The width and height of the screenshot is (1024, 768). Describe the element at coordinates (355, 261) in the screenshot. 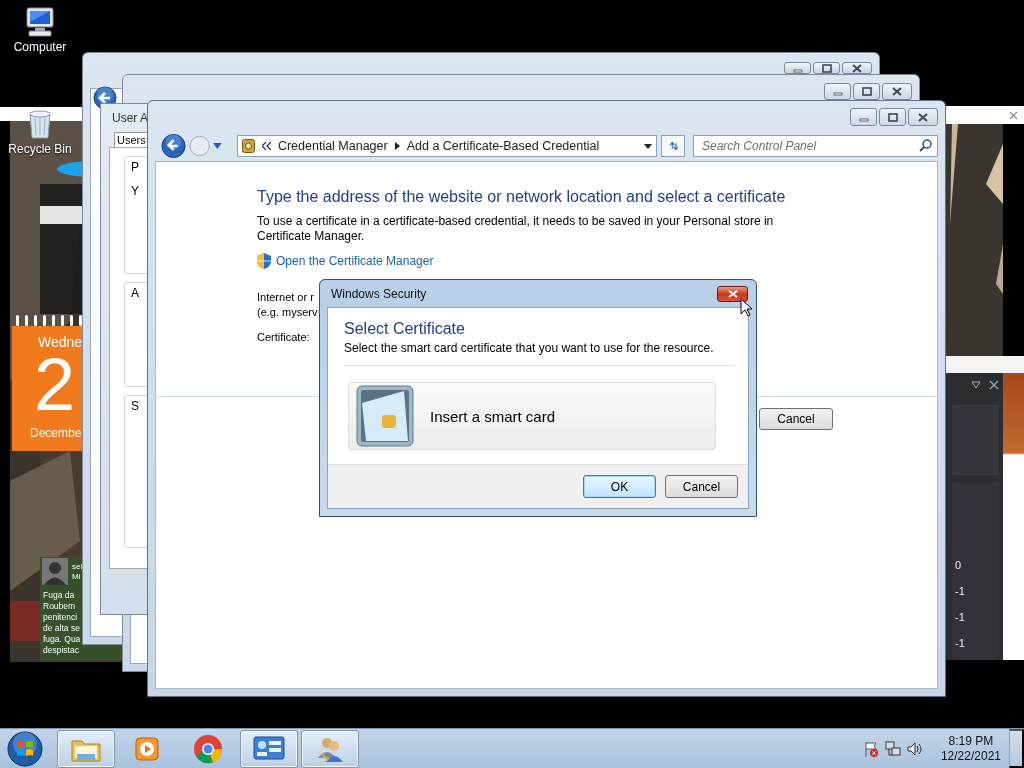

I see `certificate-manager-link: Open the Certificate Manager` at that location.